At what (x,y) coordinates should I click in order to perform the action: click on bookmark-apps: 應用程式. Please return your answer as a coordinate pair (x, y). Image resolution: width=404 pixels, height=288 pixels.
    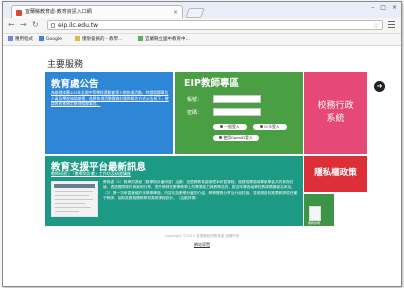
    Looking at the image, I should click on (20, 39).